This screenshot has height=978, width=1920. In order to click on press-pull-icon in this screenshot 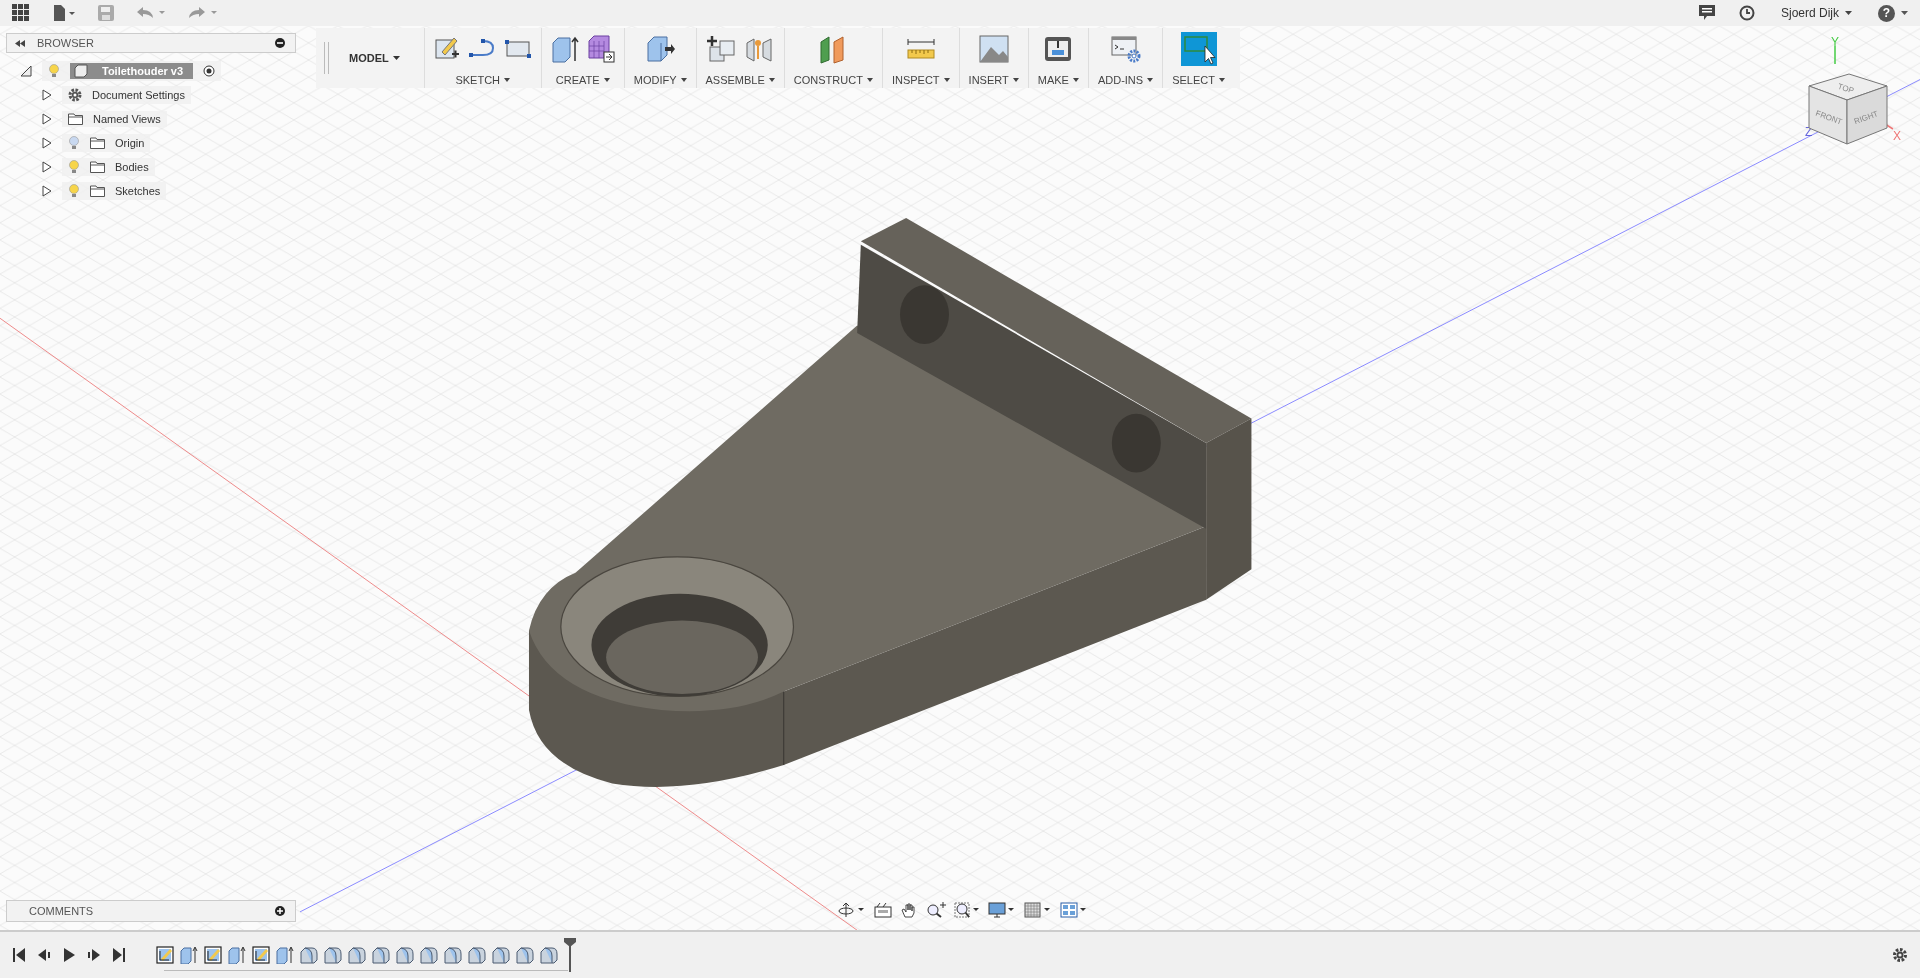, I will do `click(660, 49)`.